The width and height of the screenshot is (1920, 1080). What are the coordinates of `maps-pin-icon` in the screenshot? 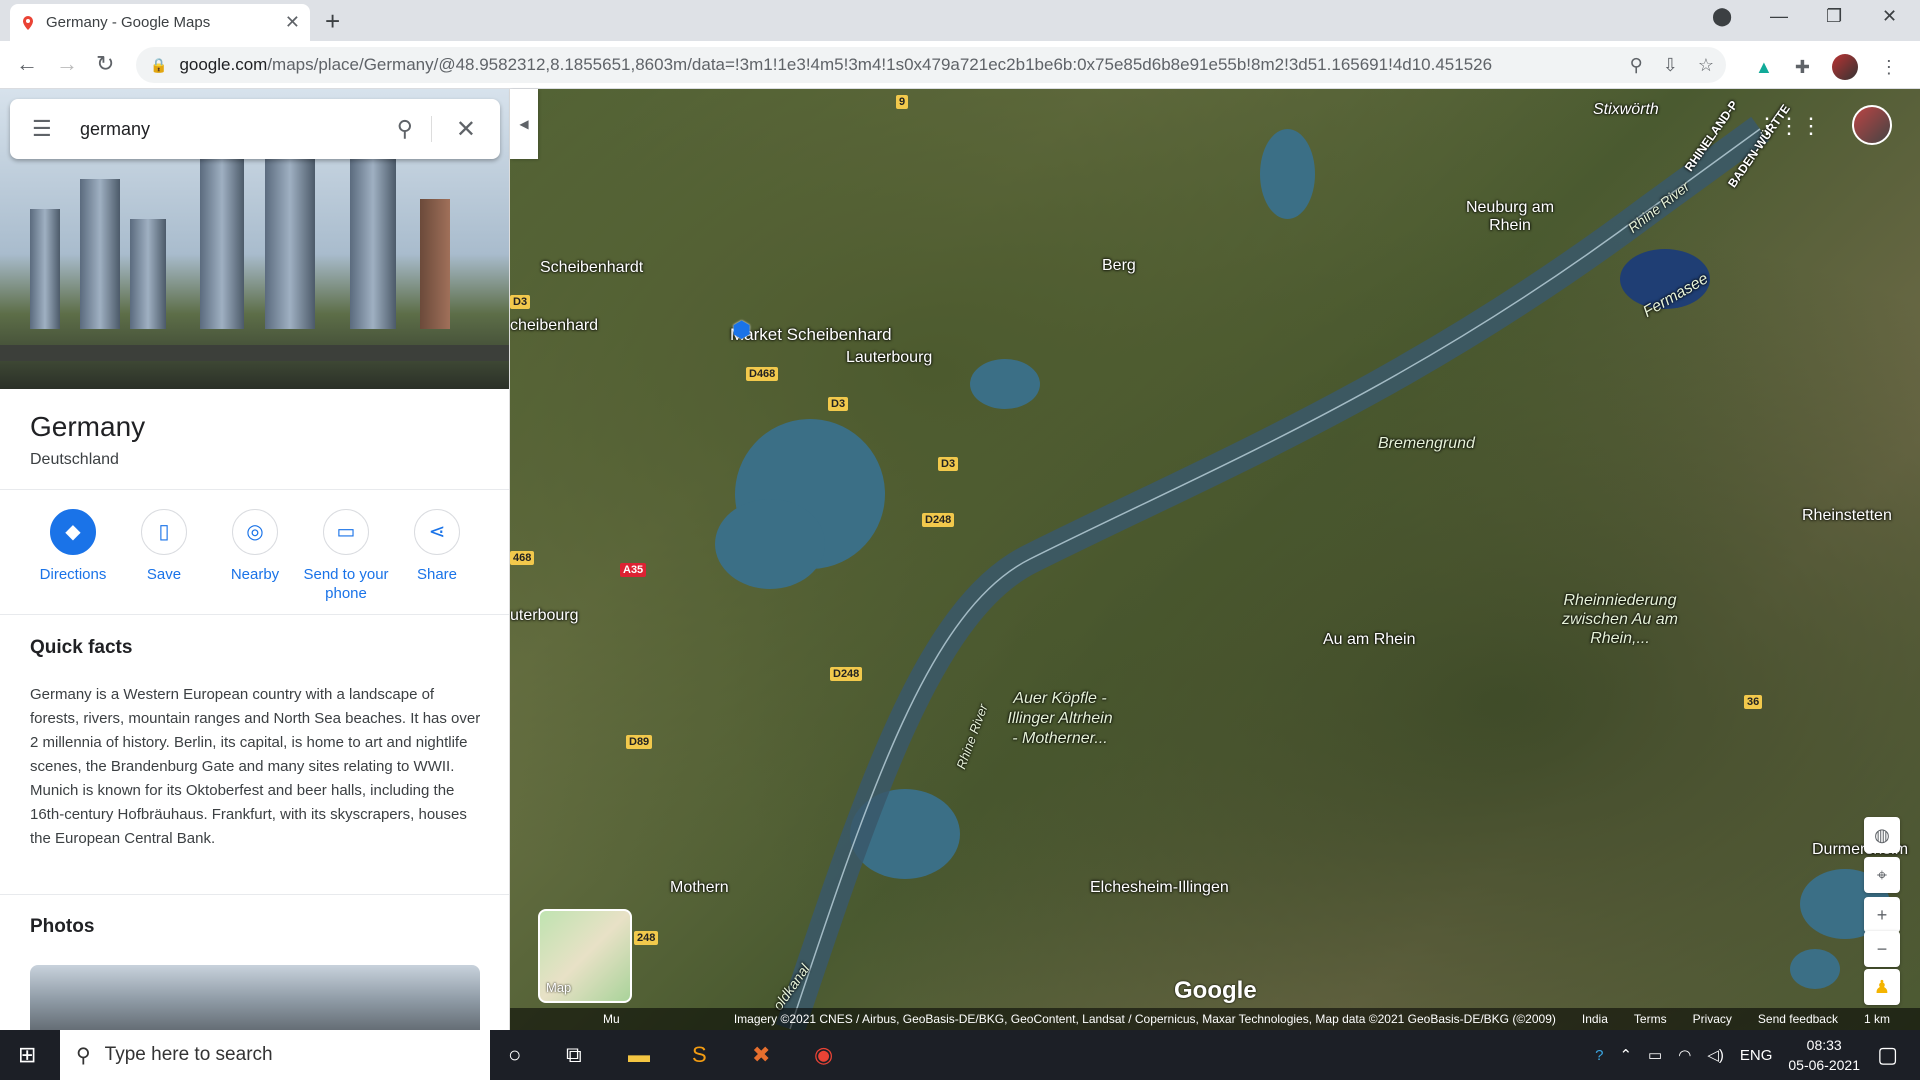 It's located at (28, 22).